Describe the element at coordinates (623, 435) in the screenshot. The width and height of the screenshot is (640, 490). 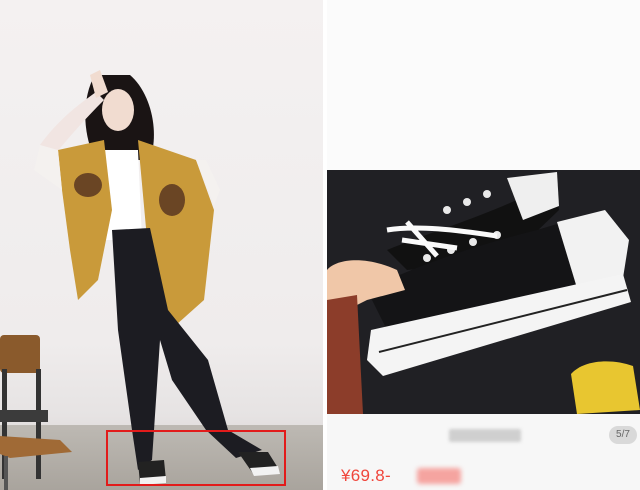
I see `page-indicator: 5/7` at that location.